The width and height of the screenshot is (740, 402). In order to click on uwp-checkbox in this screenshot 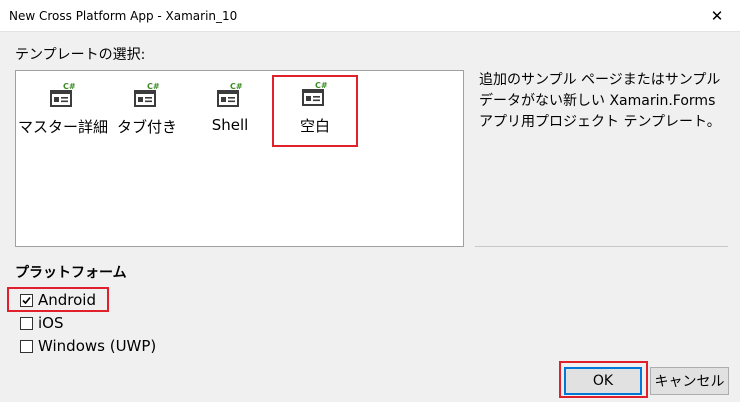, I will do `click(26, 346)`.